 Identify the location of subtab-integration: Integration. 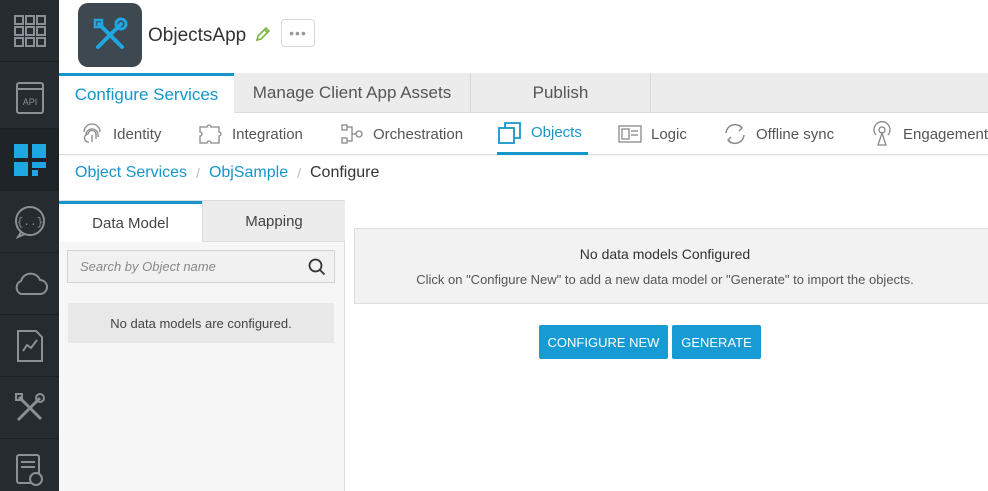
(250, 134).